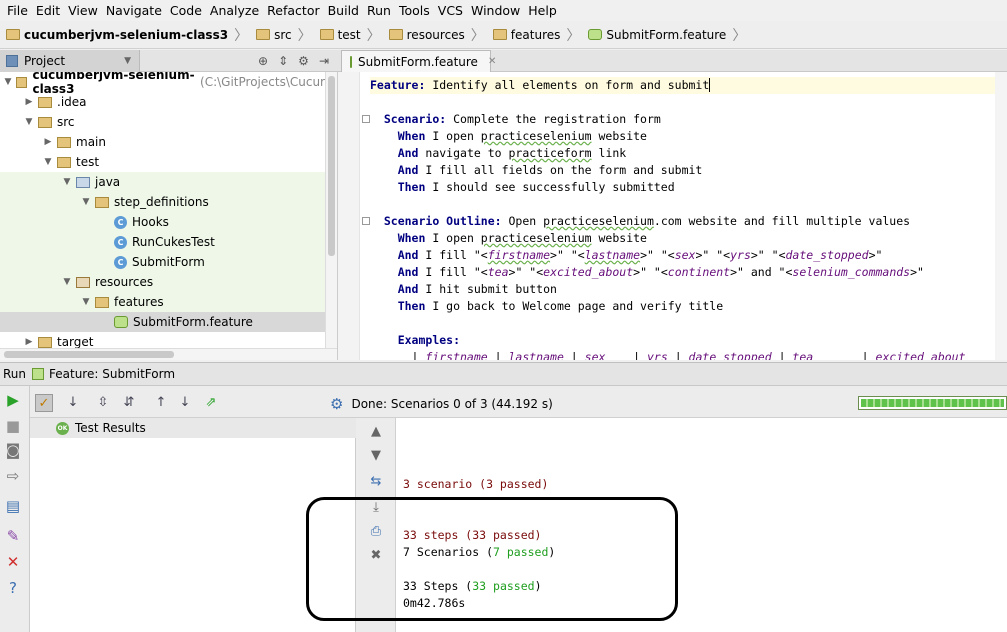 The image size is (1007, 632). What do you see at coordinates (536, 187) in the screenshot?
I see `code-line: Then I should see successfully submitted` at bounding box center [536, 187].